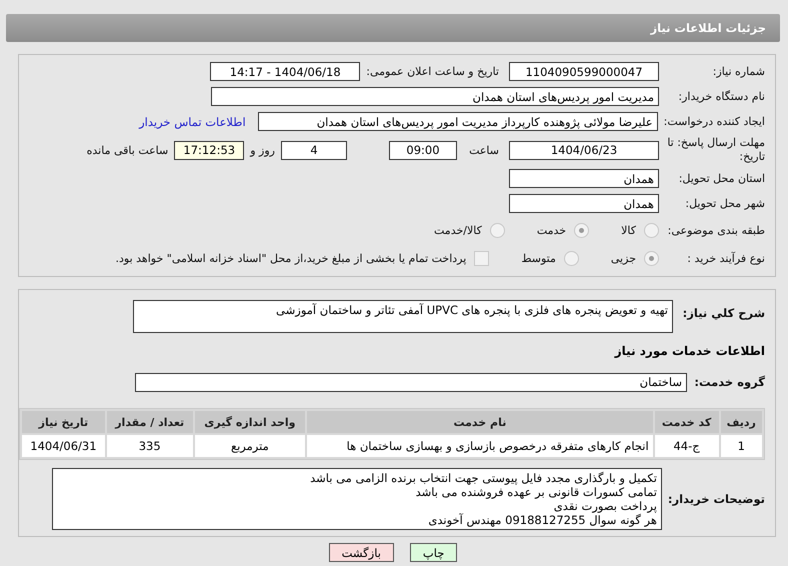 Image resolution: width=788 pixels, height=566 pixels. I want to click on contact-link: اطلاعات تماس خریدار, so click(192, 121).